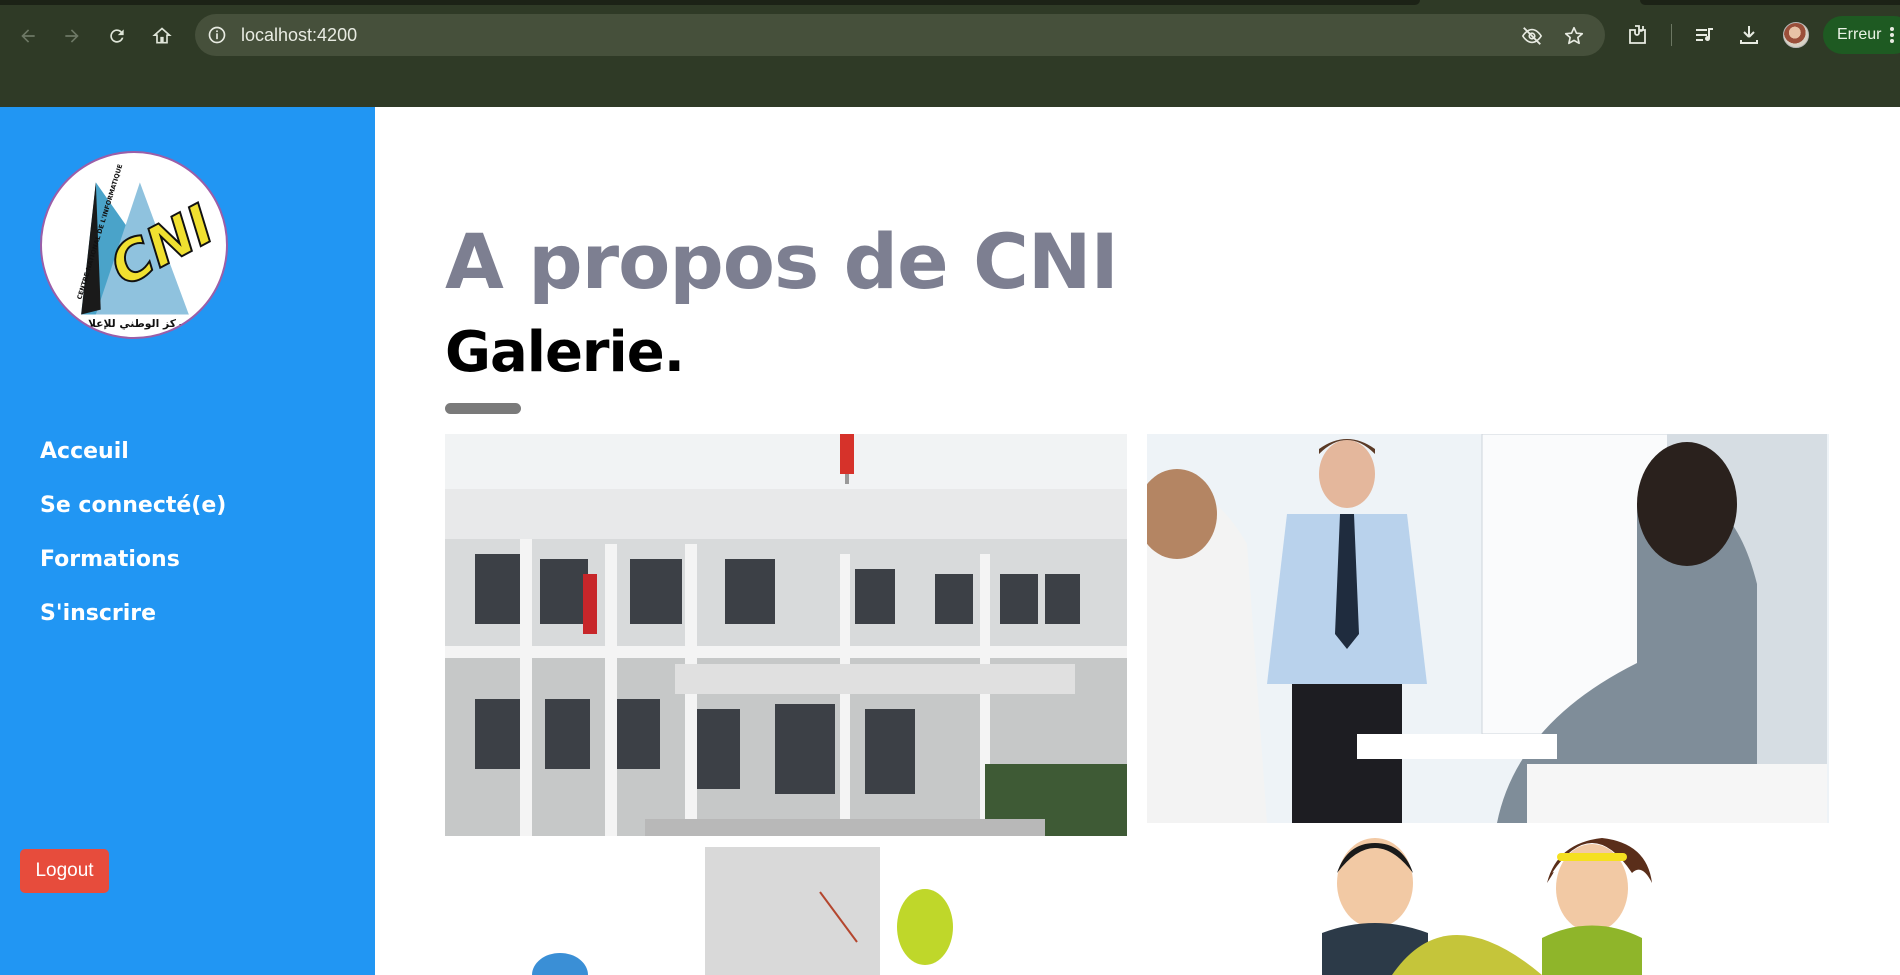 The height and width of the screenshot is (975, 1900). What do you see at coordinates (710, 2) in the screenshot?
I see `tab-strip` at bounding box center [710, 2].